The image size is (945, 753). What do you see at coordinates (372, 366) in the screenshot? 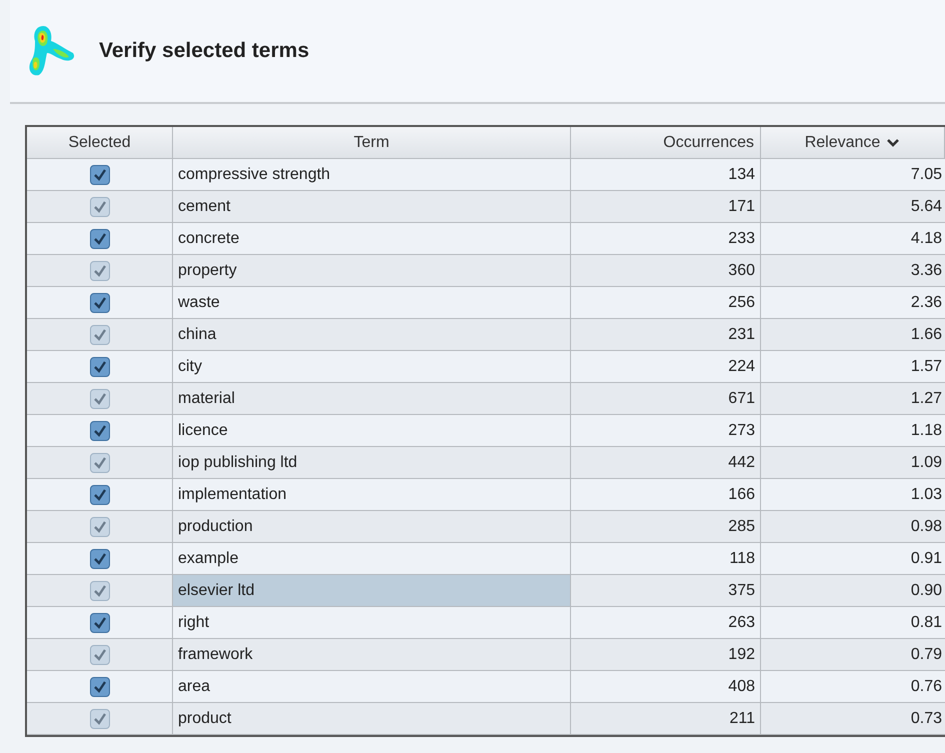
I see `term-cell: city` at bounding box center [372, 366].